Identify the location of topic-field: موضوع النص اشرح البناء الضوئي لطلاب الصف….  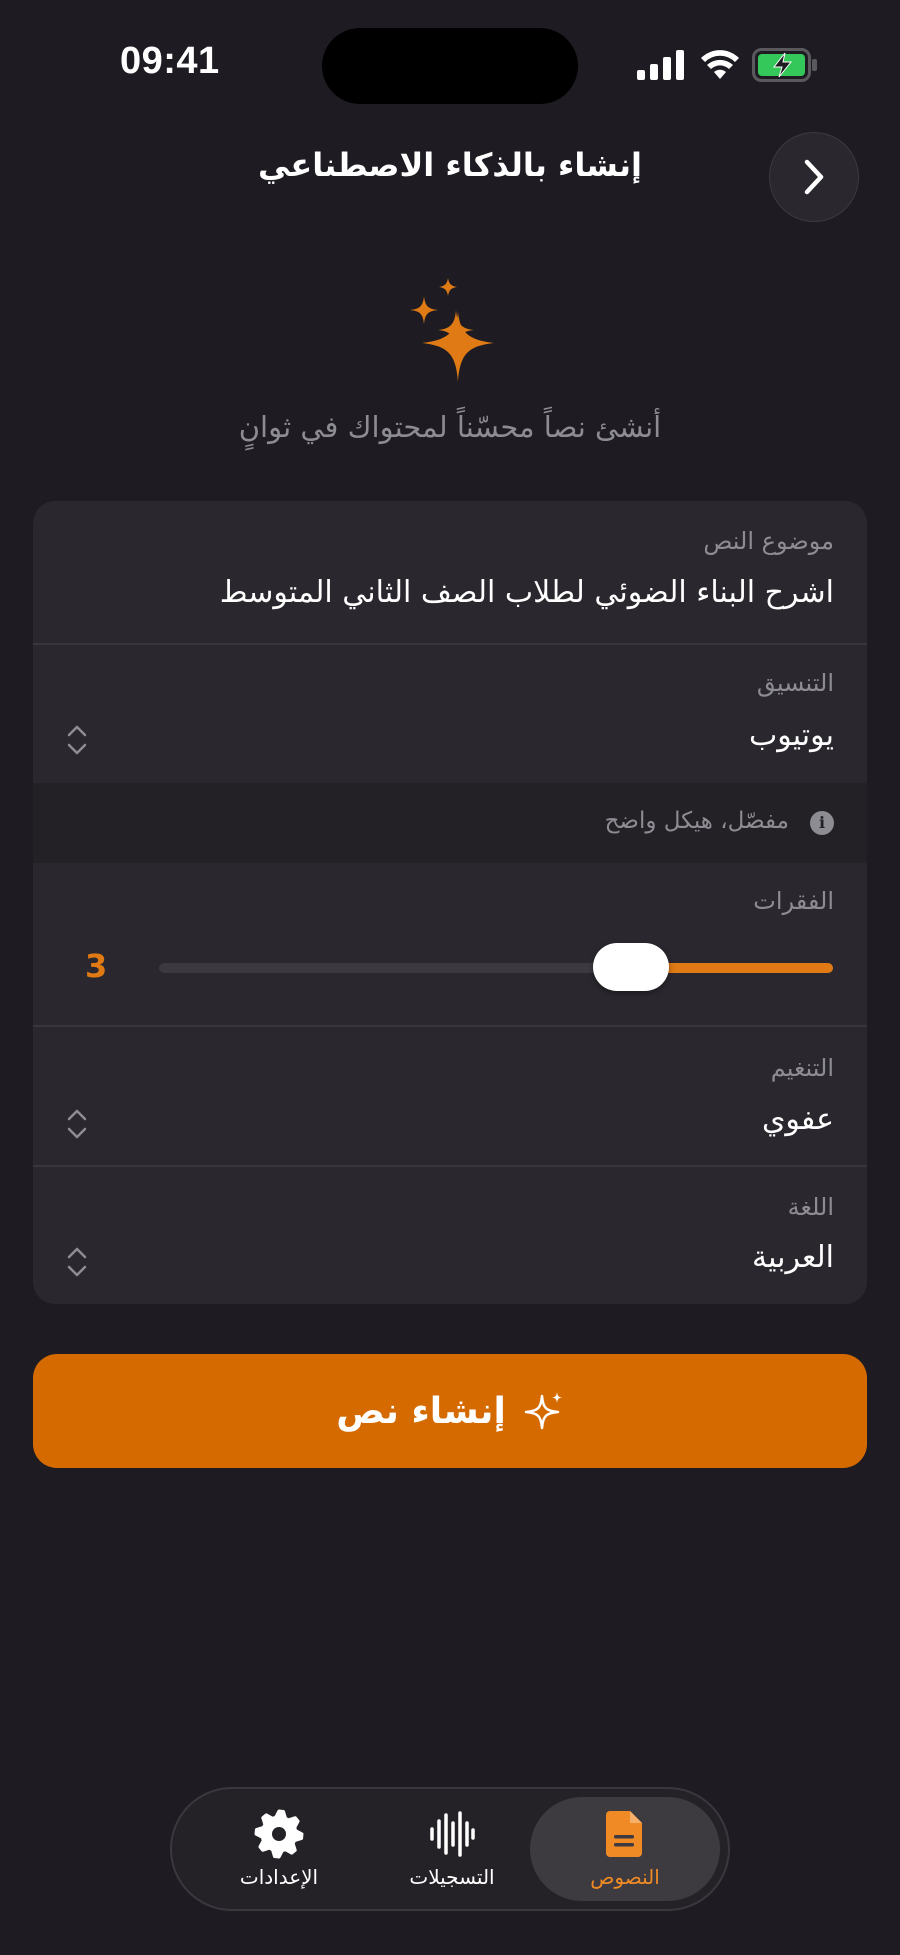
(450, 572).